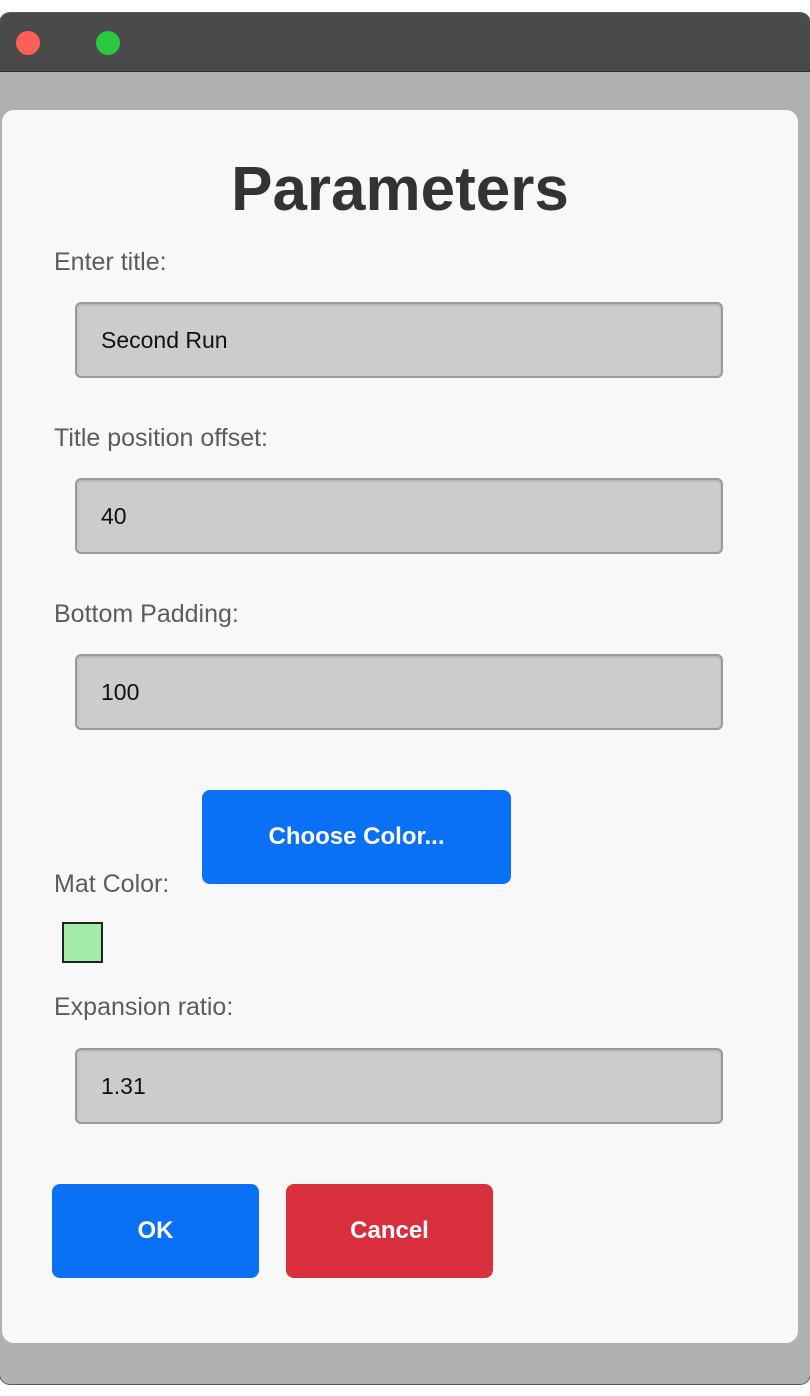  Describe the element at coordinates (108, 43) in the screenshot. I see `window-zoom-icon` at that location.